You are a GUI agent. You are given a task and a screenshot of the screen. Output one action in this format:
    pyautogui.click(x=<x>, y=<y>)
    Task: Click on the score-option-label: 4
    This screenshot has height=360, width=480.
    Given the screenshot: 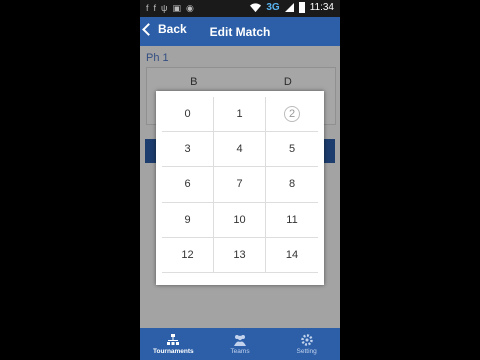 What is the action you would take?
    pyautogui.click(x=239, y=149)
    